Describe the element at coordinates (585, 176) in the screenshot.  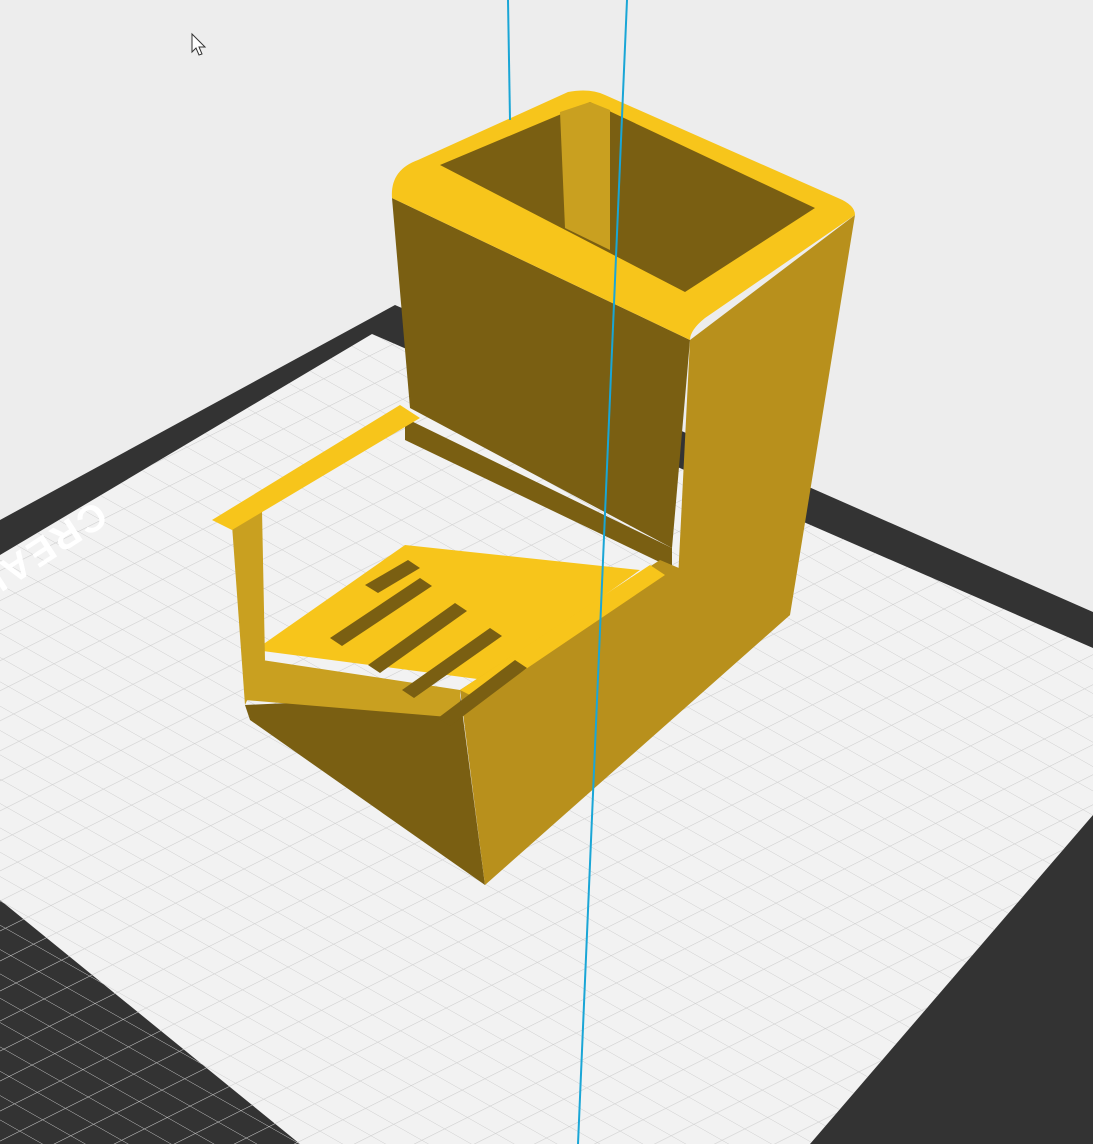
I see `model-cavity-inner-wall` at that location.